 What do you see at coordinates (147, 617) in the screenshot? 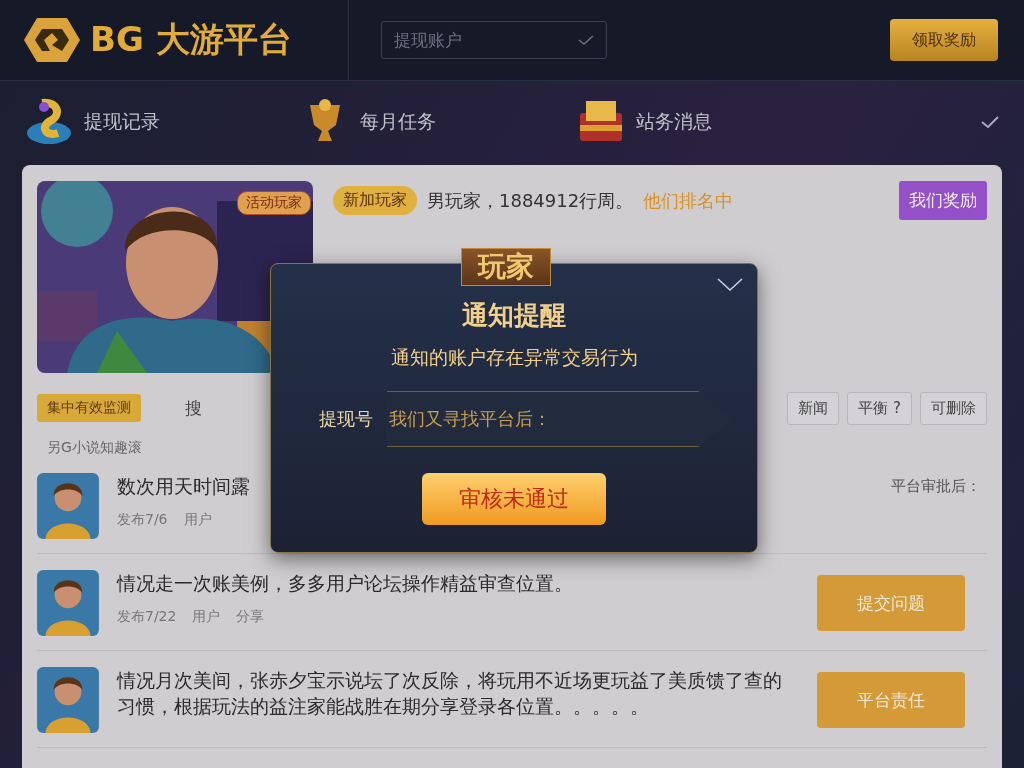
I see `post-meta: 发布7/22` at bounding box center [147, 617].